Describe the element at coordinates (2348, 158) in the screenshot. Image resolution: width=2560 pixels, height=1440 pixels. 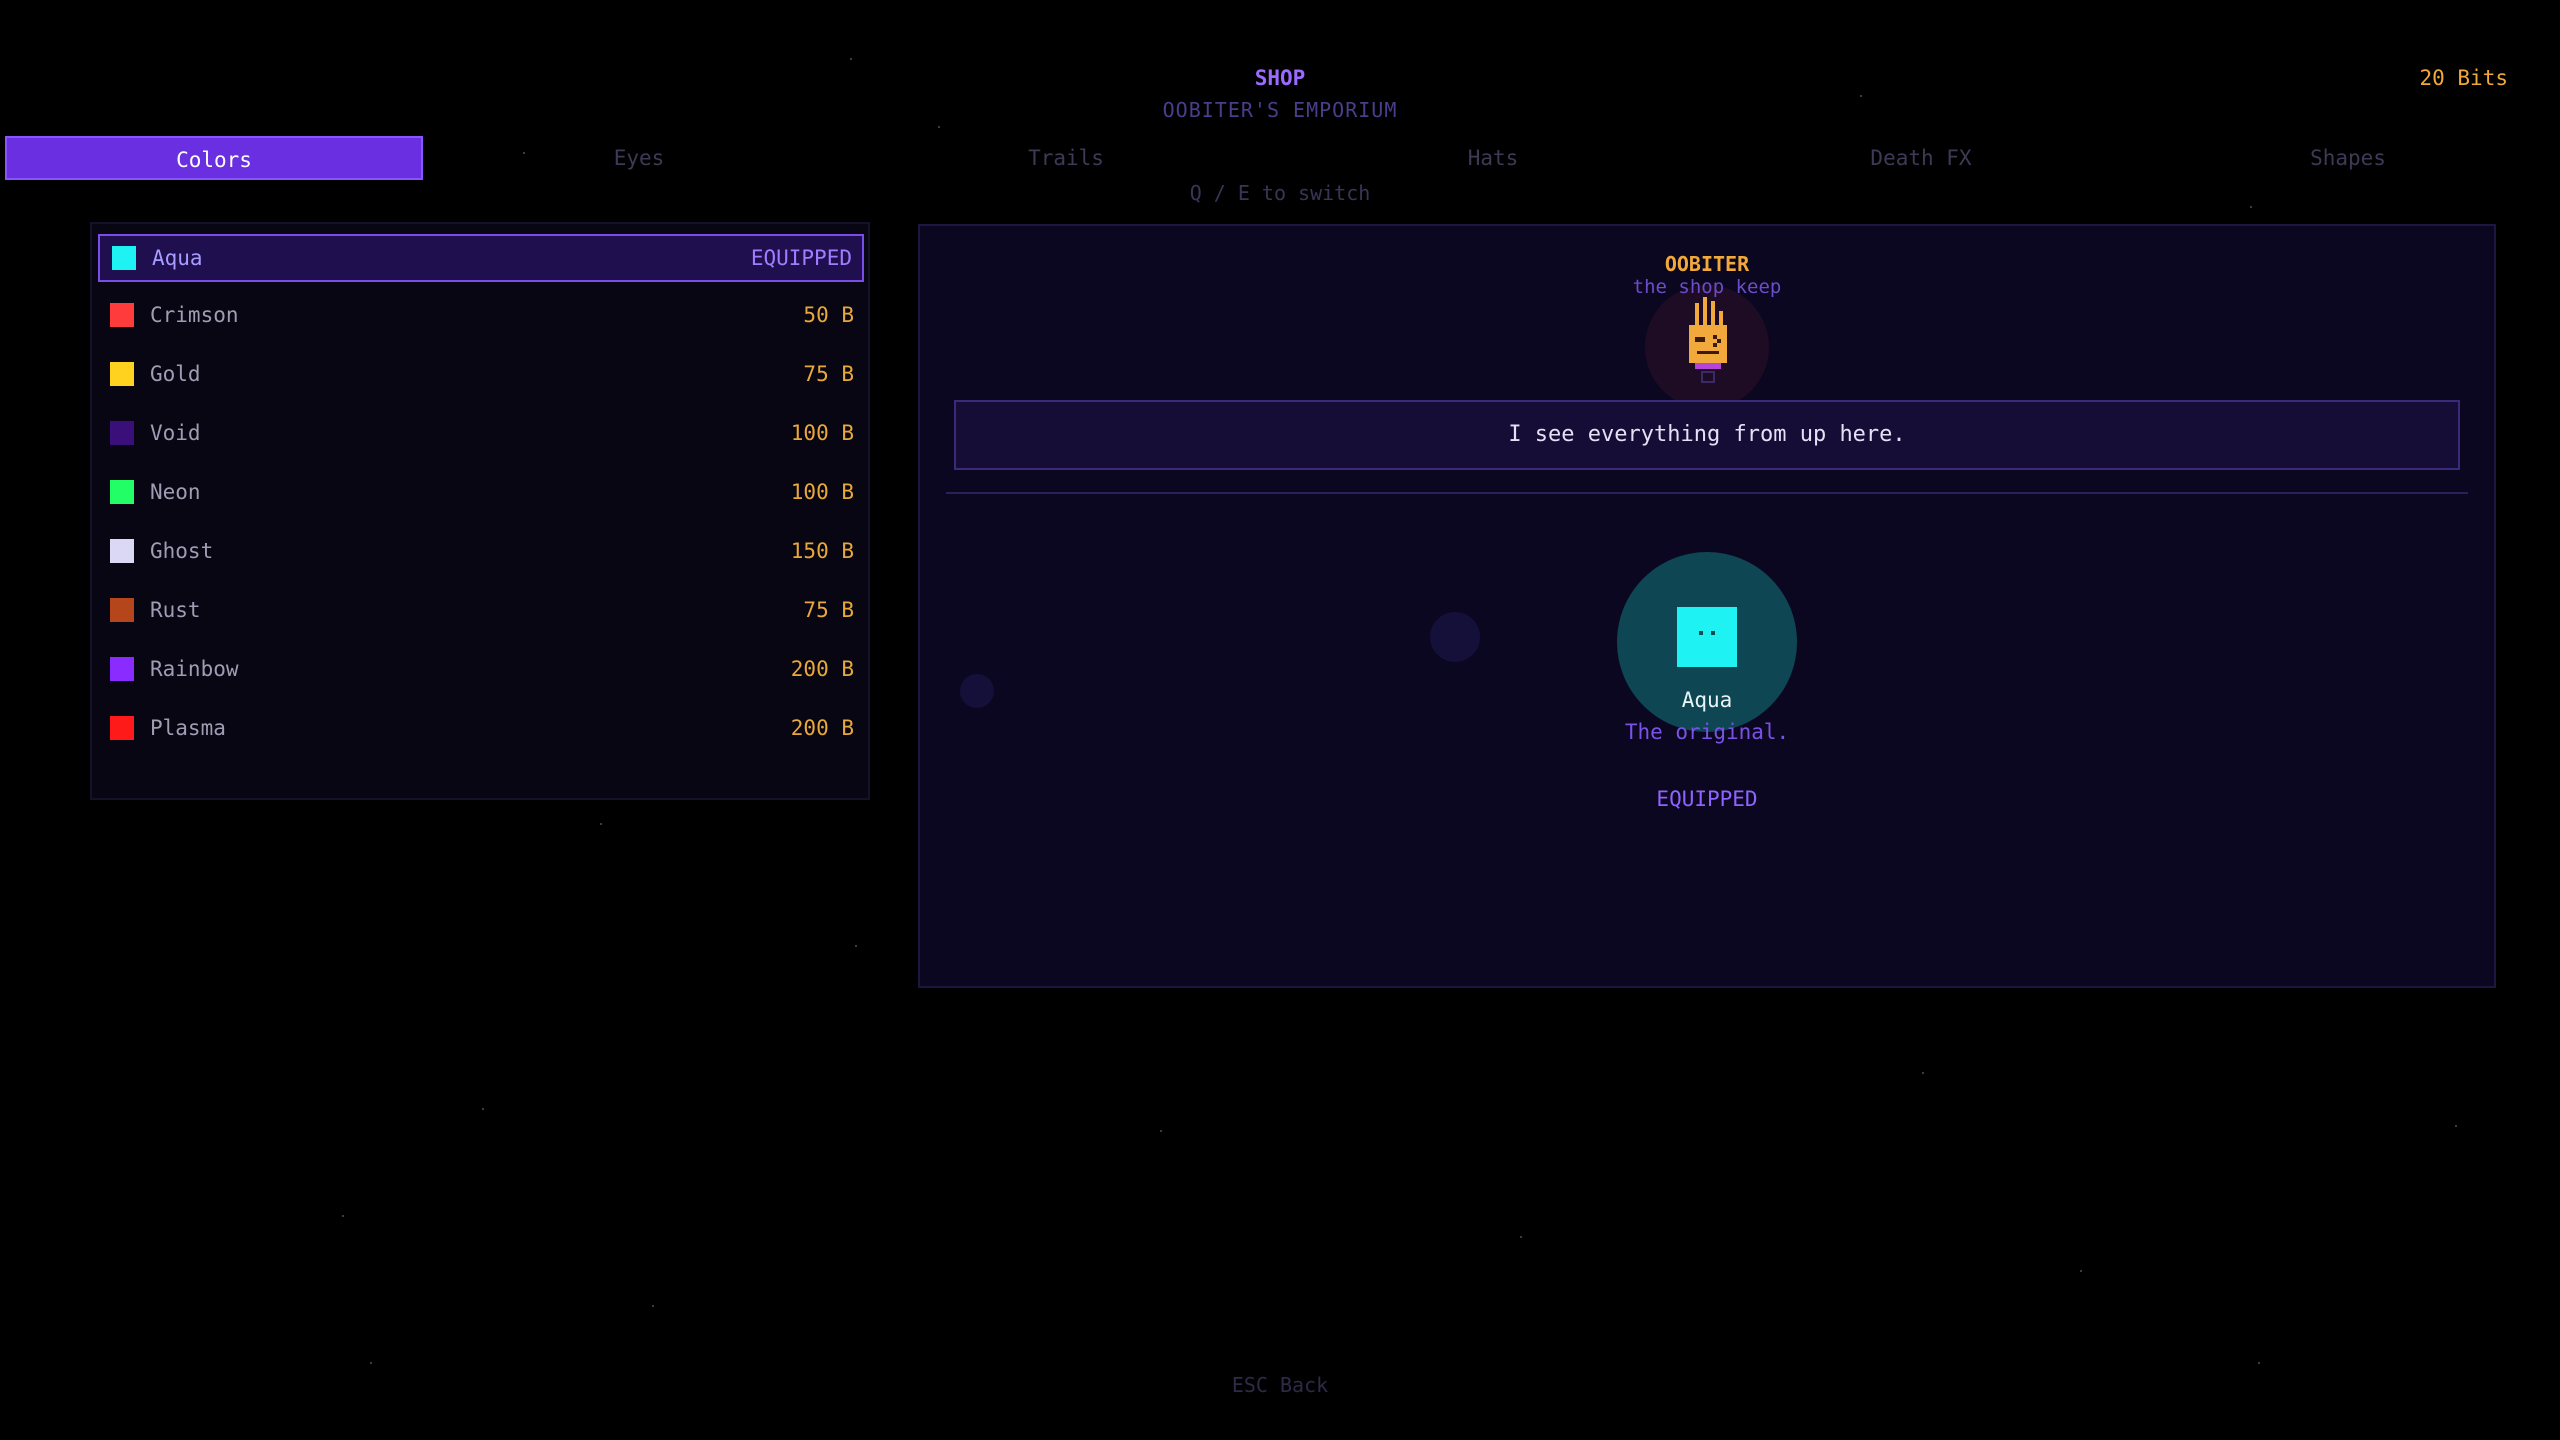
I see `tab-shapes: Shapes` at that location.